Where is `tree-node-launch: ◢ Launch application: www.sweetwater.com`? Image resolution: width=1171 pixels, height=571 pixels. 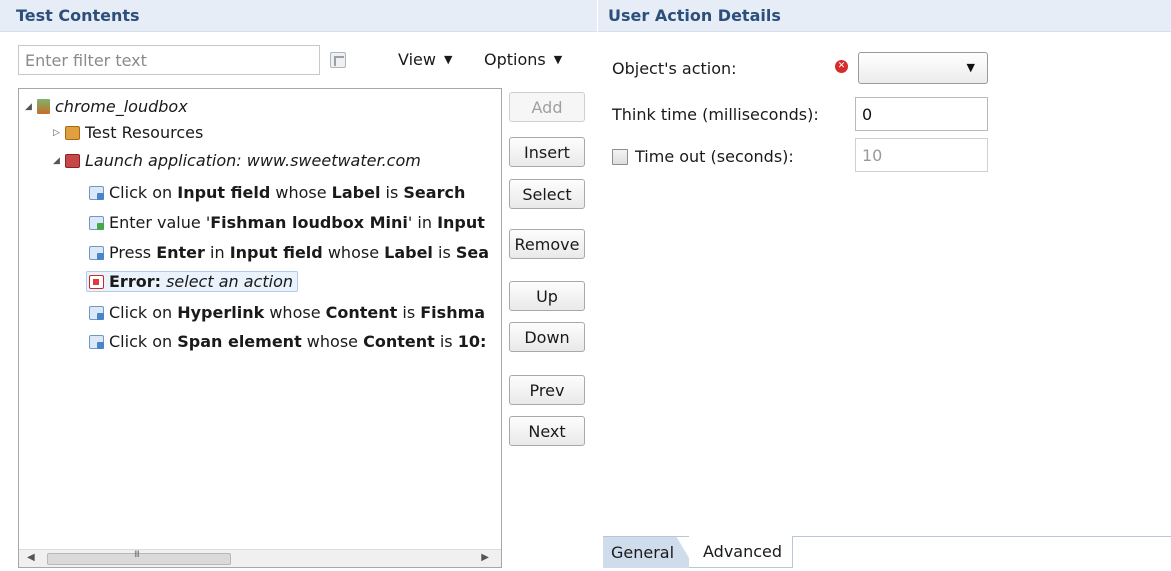
tree-node-launch: ◢ Launch application: www.sweetwater.com is located at coordinates (237, 160).